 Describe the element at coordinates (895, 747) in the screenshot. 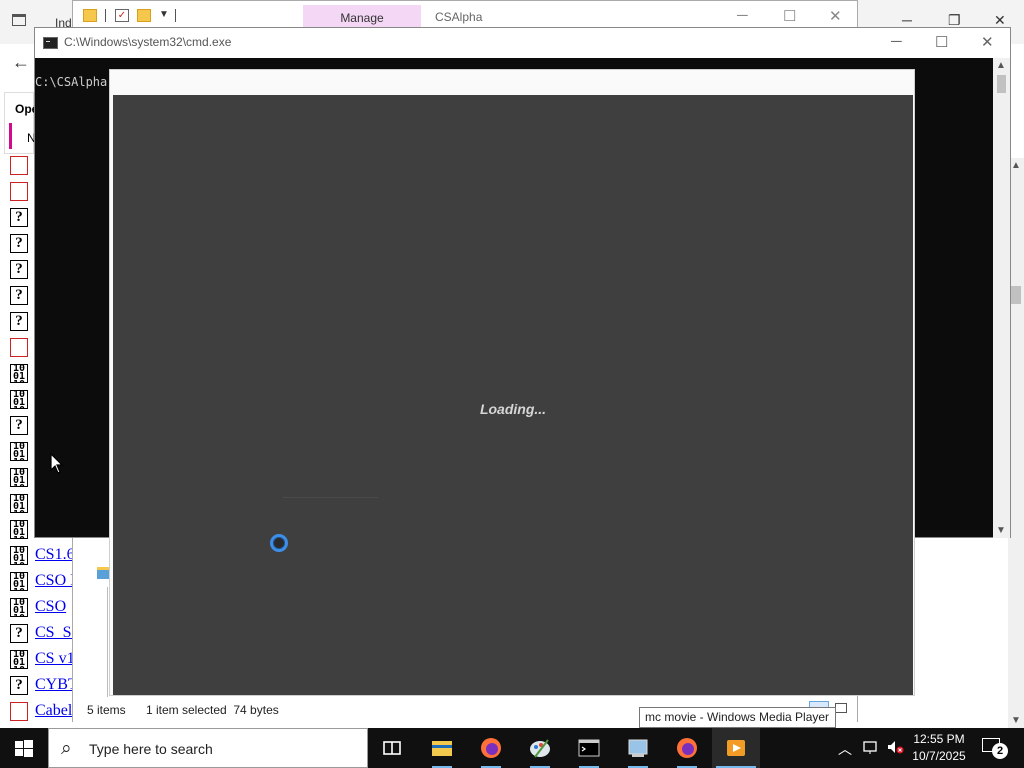

I see `volume-muted-icon` at that location.